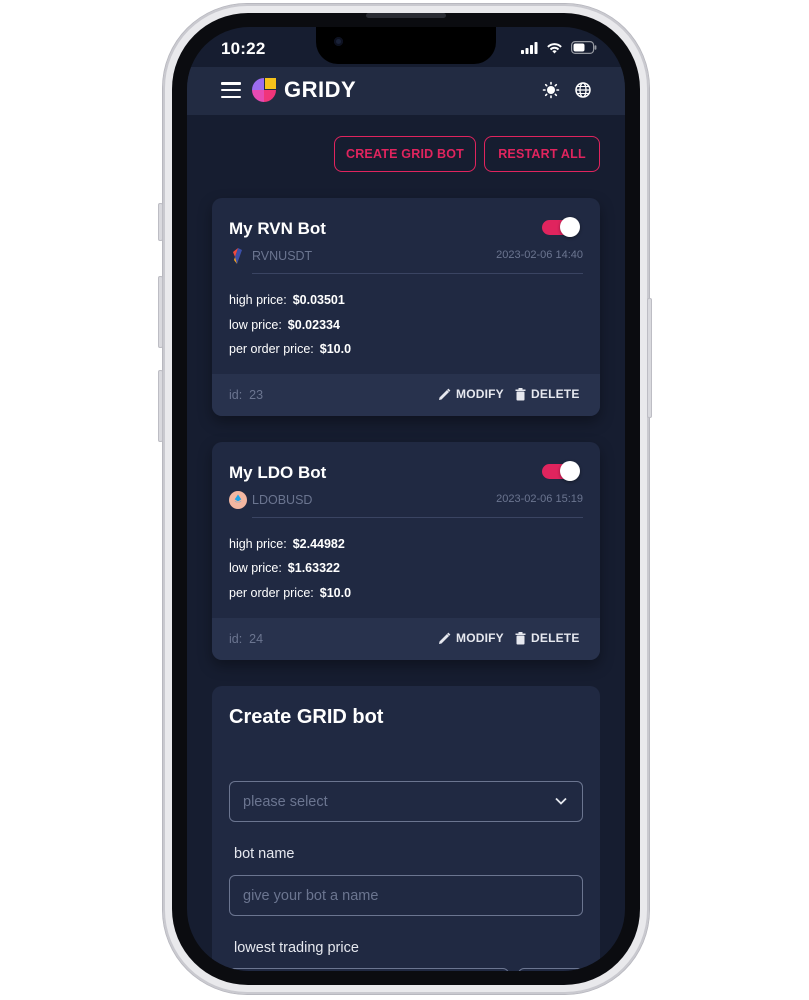 The height and width of the screenshot is (1000, 809). Describe the element at coordinates (231, 90) in the screenshot. I see `menu-icon` at that location.